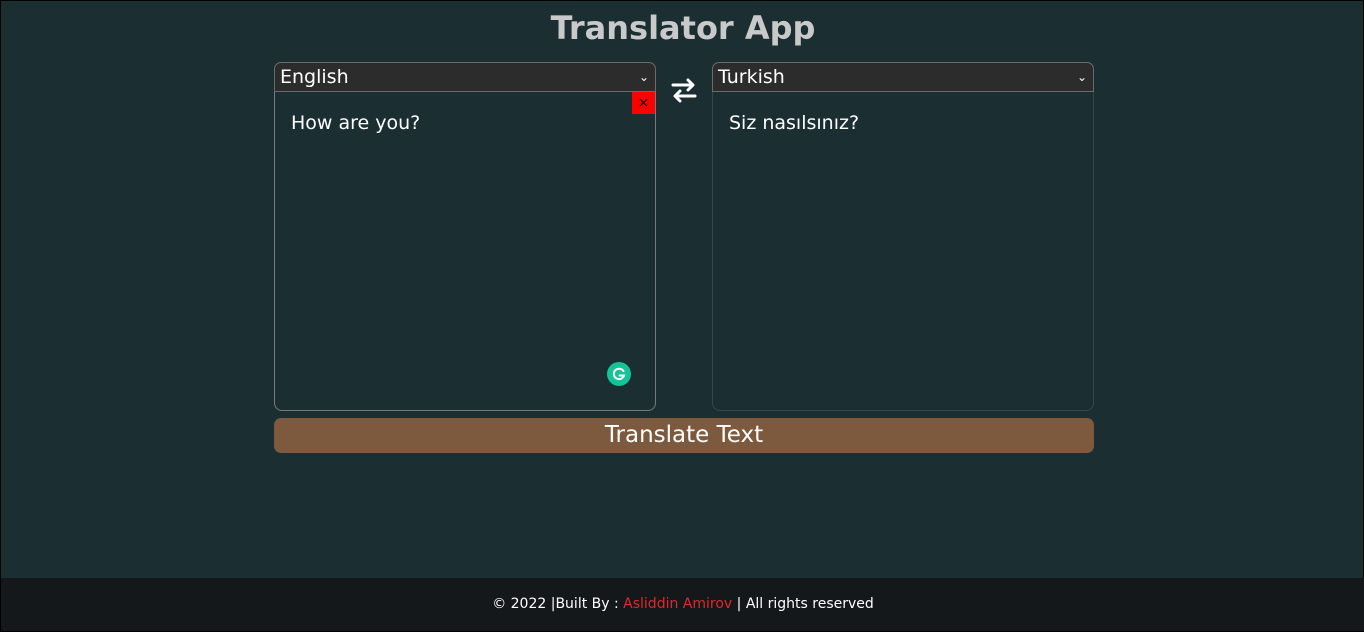 Image resolution: width=1364 pixels, height=632 pixels. What do you see at coordinates (465, 251) in the screenshot?
I see `source-text-input: How are you? ×` at bounding box center [465, 251].